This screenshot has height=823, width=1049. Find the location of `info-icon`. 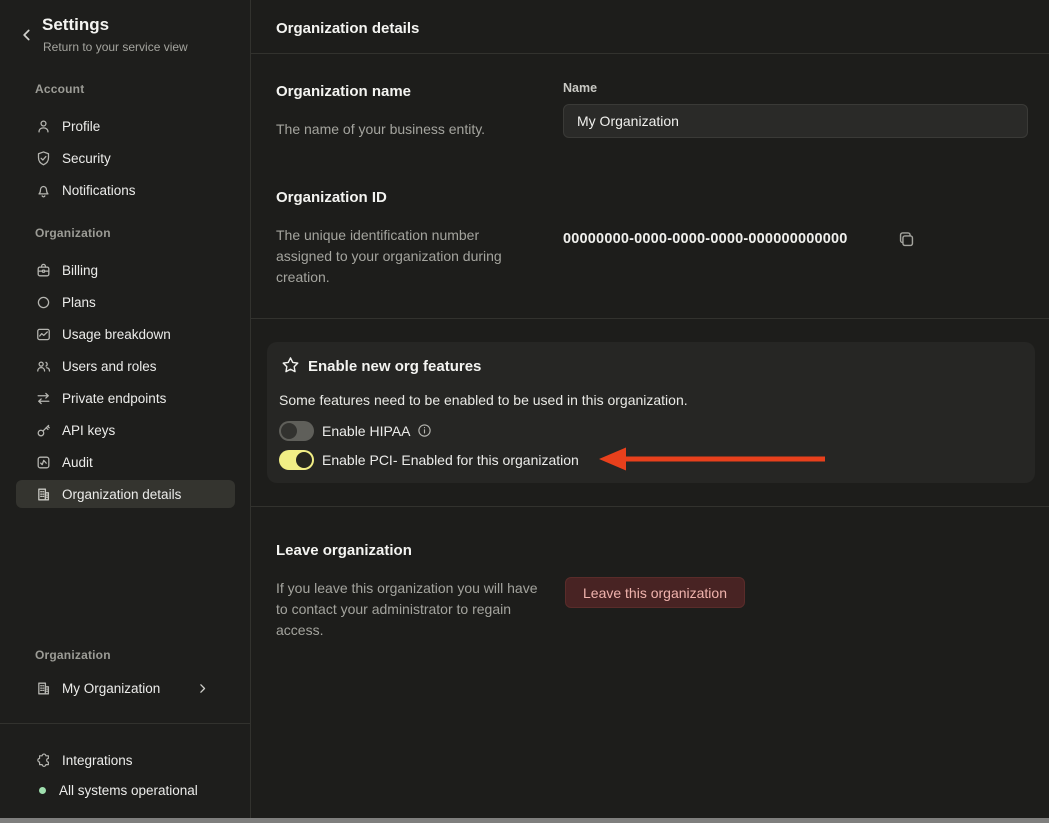

info-icon is located at coordinates (424, 430).